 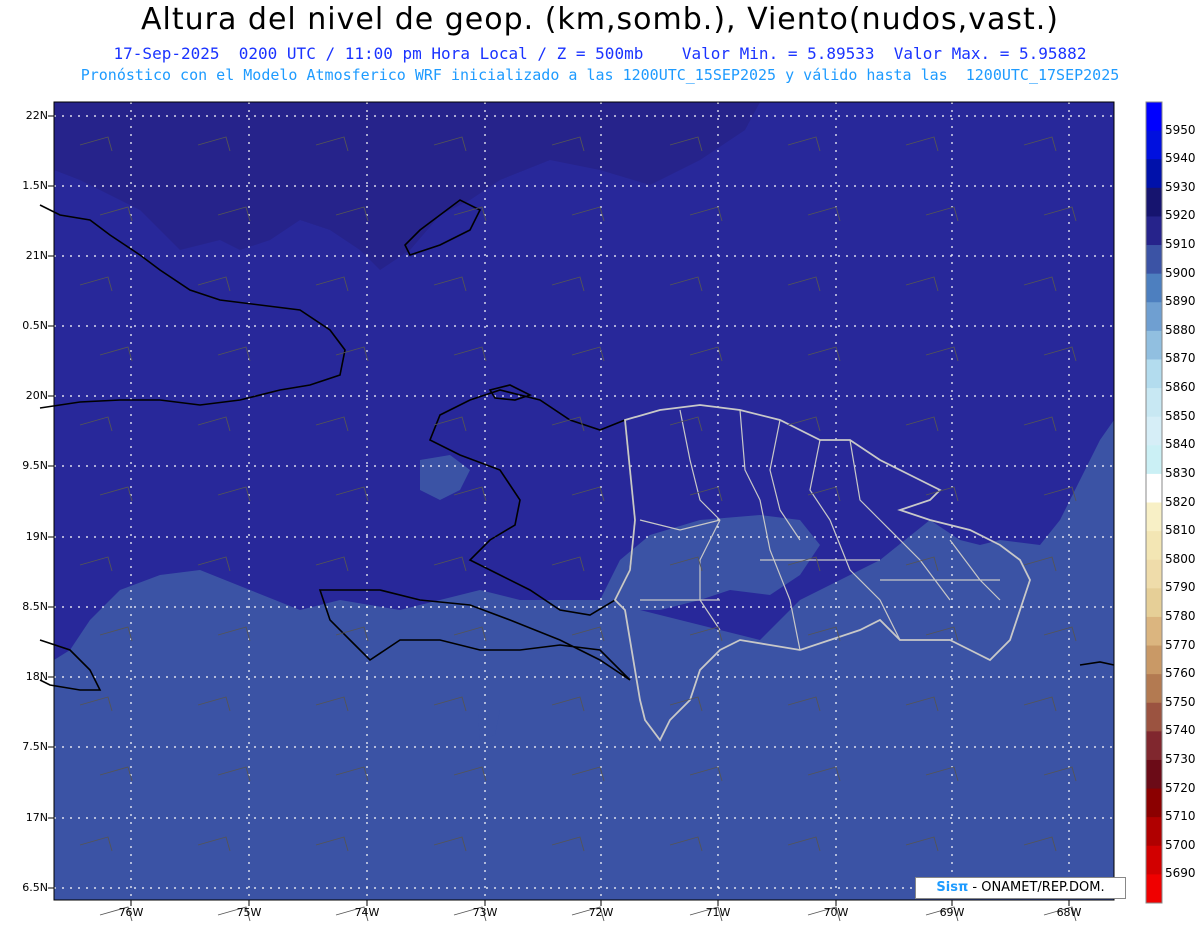 What do you see at coordinates (1180, 673) in the screenshot?
I see `colorbar-level: 5760` at bounding box center [1180, 673].